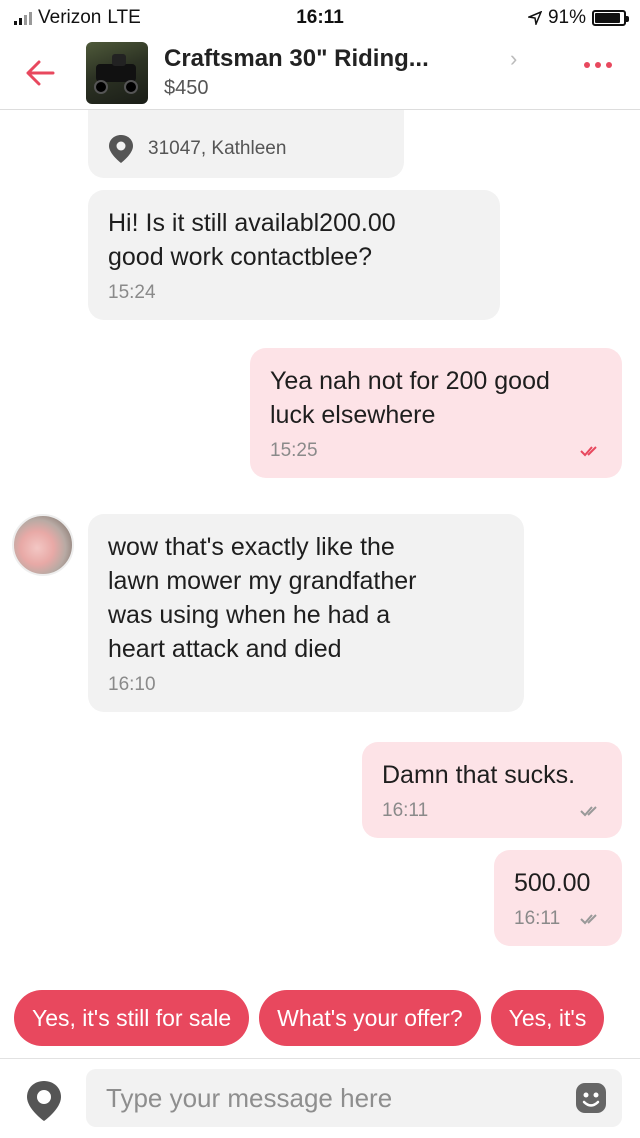  What do you see at coordinates (132, 1018) in the screenshot?
I see `quick-reply-still-for-sale: Yes, it's still for sale` at bounding box center [132, 1018].